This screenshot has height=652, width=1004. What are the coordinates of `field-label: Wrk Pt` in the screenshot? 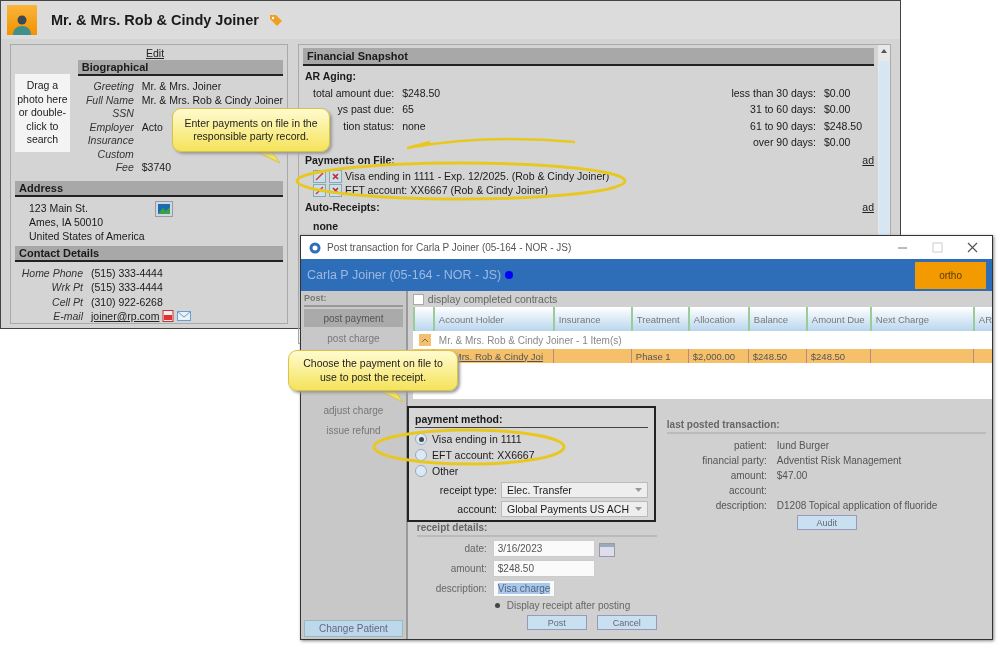 It's located at (67, 287).